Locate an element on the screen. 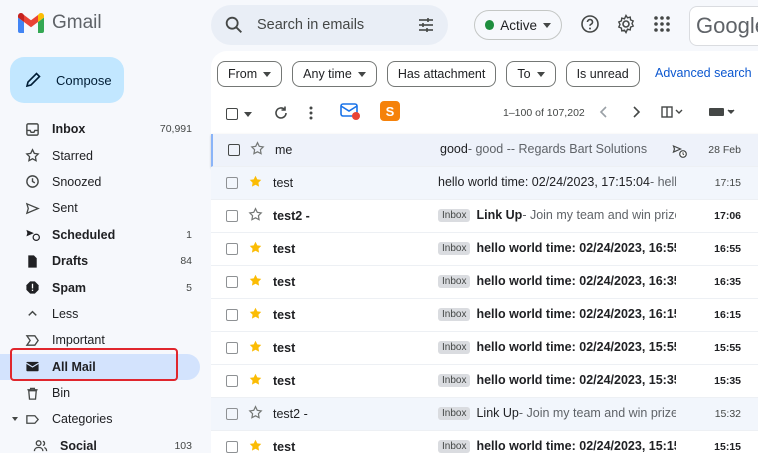 The width and height of the screenshot is (758, 453). email-subject: hello world time: 02/24/2023, 17:15:04 is located at coordinates (544, 182).